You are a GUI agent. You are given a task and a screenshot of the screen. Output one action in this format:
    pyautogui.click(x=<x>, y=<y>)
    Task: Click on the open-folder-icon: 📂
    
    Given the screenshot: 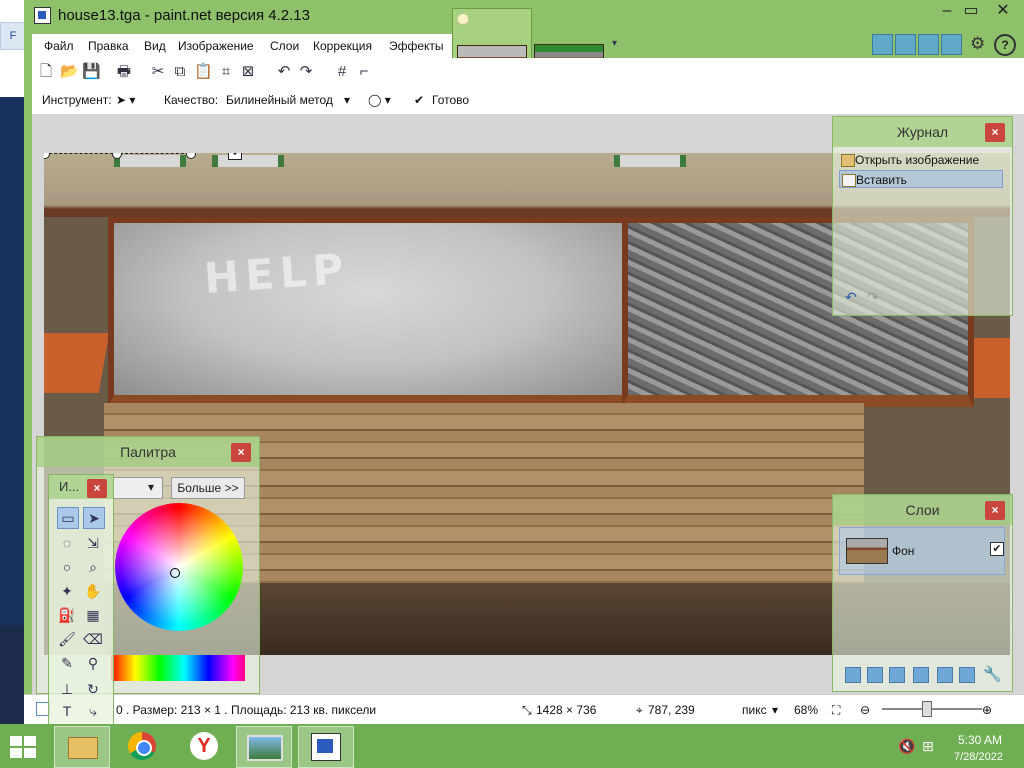 What is the action you would take?
    pyautogui.click(x=69, y=72)
    